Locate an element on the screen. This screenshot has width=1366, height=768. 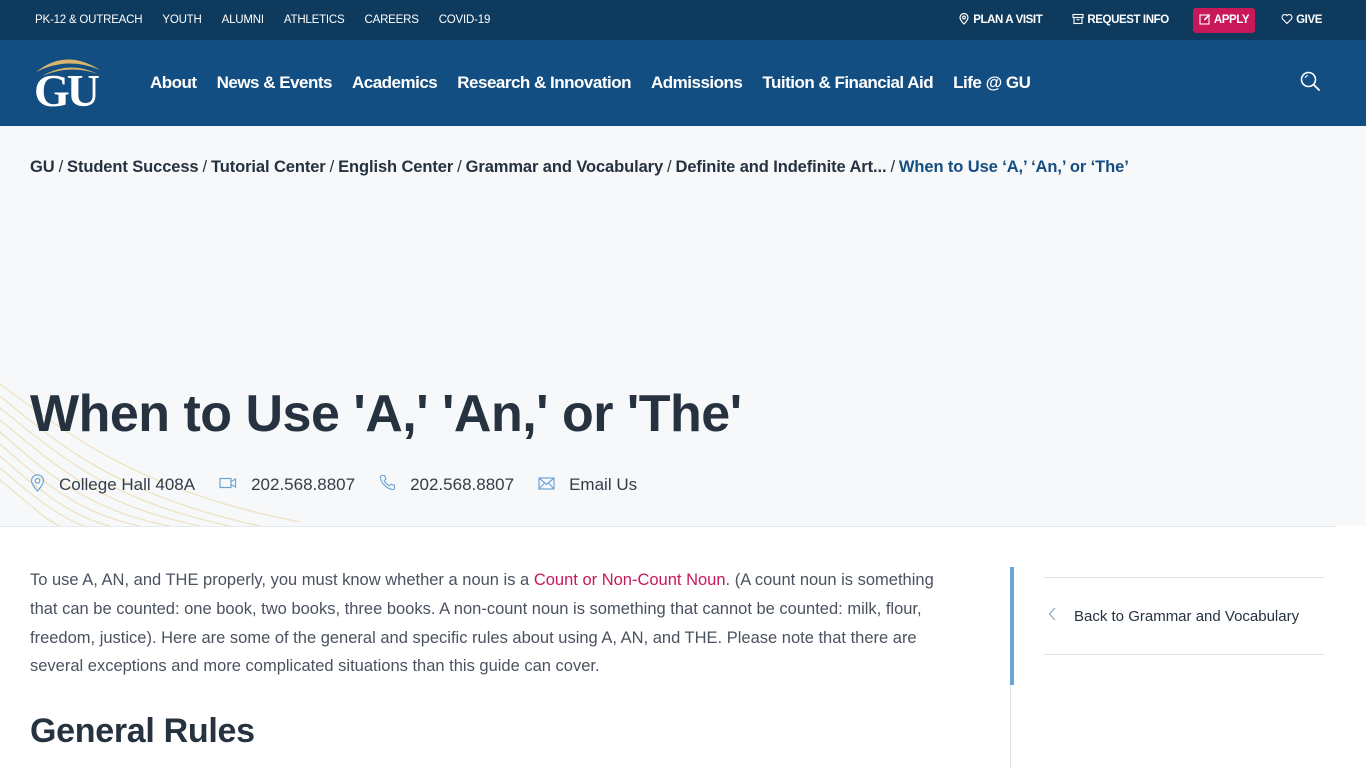
utility-link-youth: YOUTH is located at coordinates (181, 20).